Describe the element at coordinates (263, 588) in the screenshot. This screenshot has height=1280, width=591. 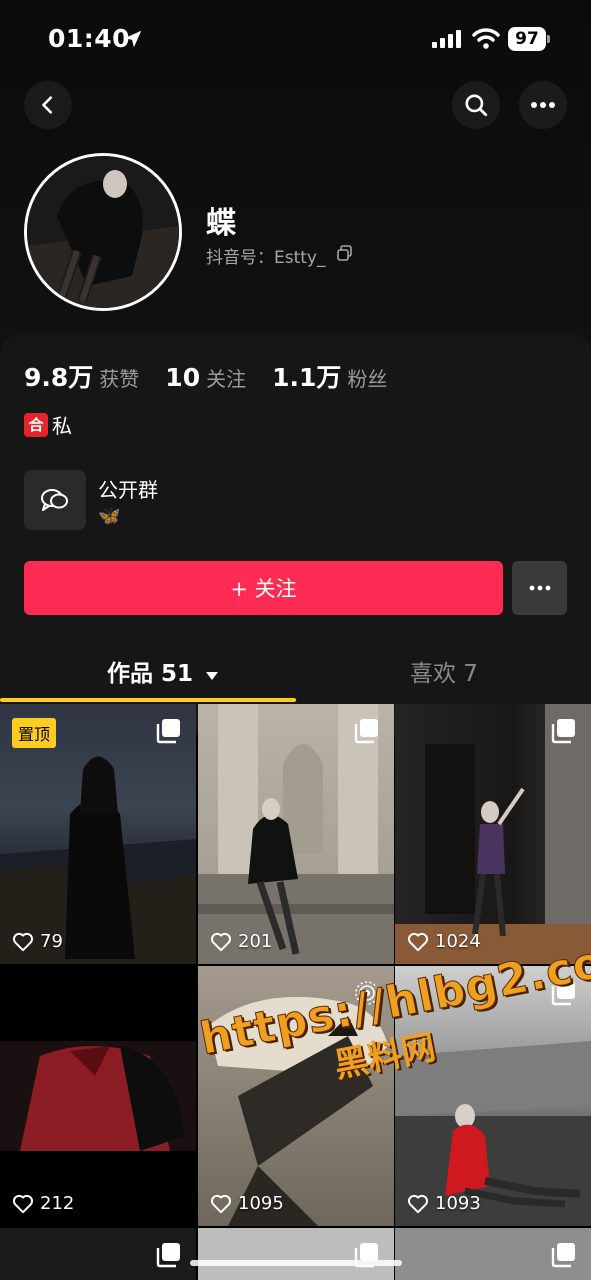
I see `follow-button: + 关注` at that location.